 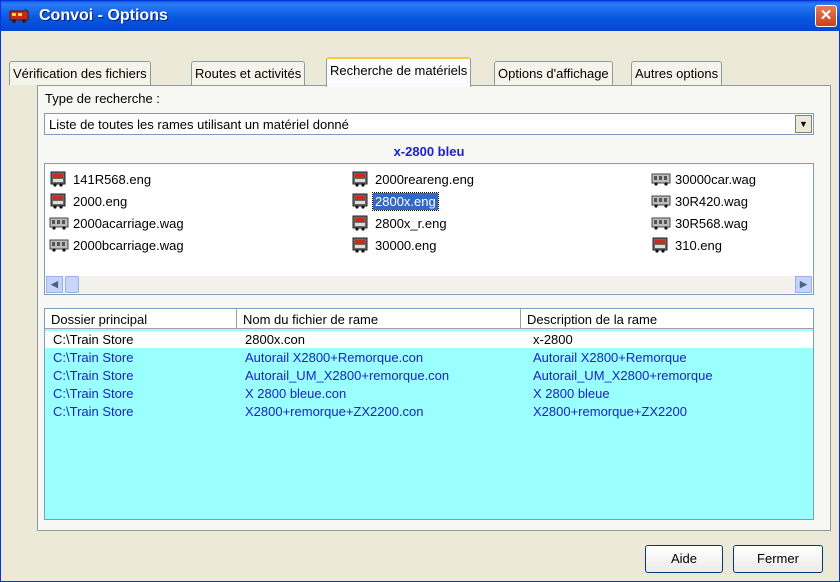 I want to click on tab-file-verification: Vérification des fichiers, so click(x=80, y=73).